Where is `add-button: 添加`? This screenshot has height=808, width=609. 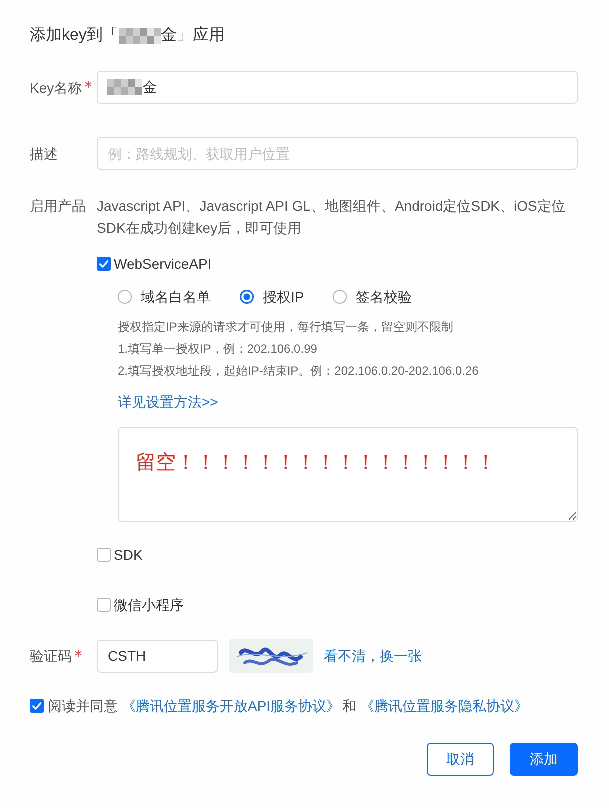 add-button: 添加 is located at coordinates (544, 759).